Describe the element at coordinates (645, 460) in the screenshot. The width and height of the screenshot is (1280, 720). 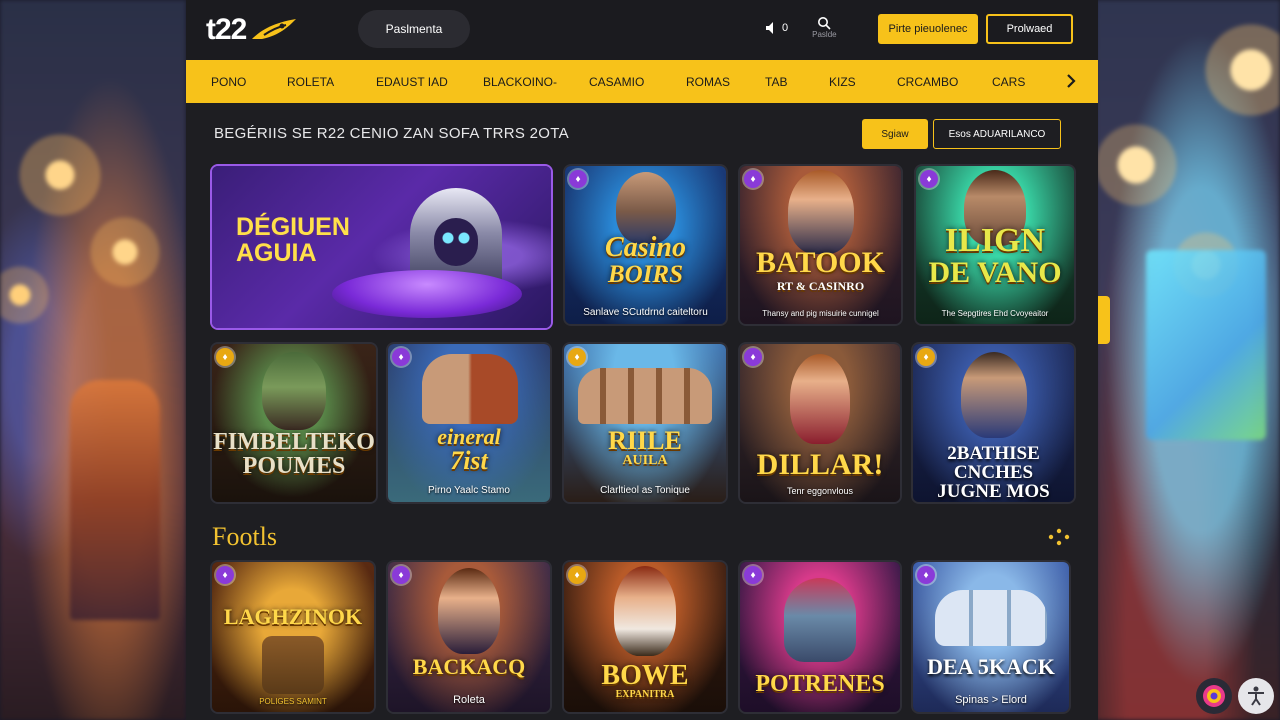
I see `game-title-line: AUILA` at that location.